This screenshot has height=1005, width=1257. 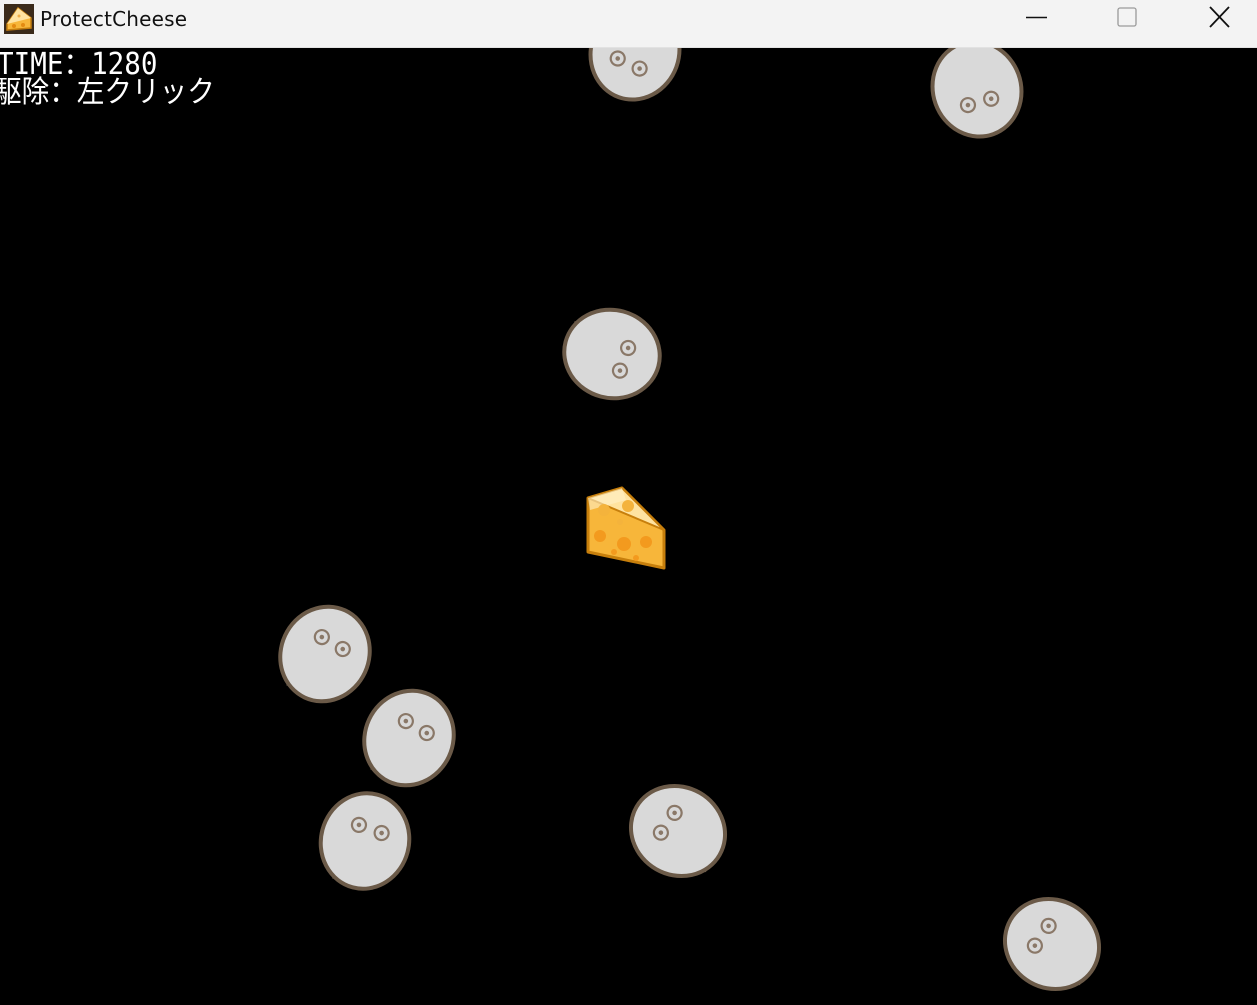 I want to click on maximize-icon, so click(x=1127, y=17).